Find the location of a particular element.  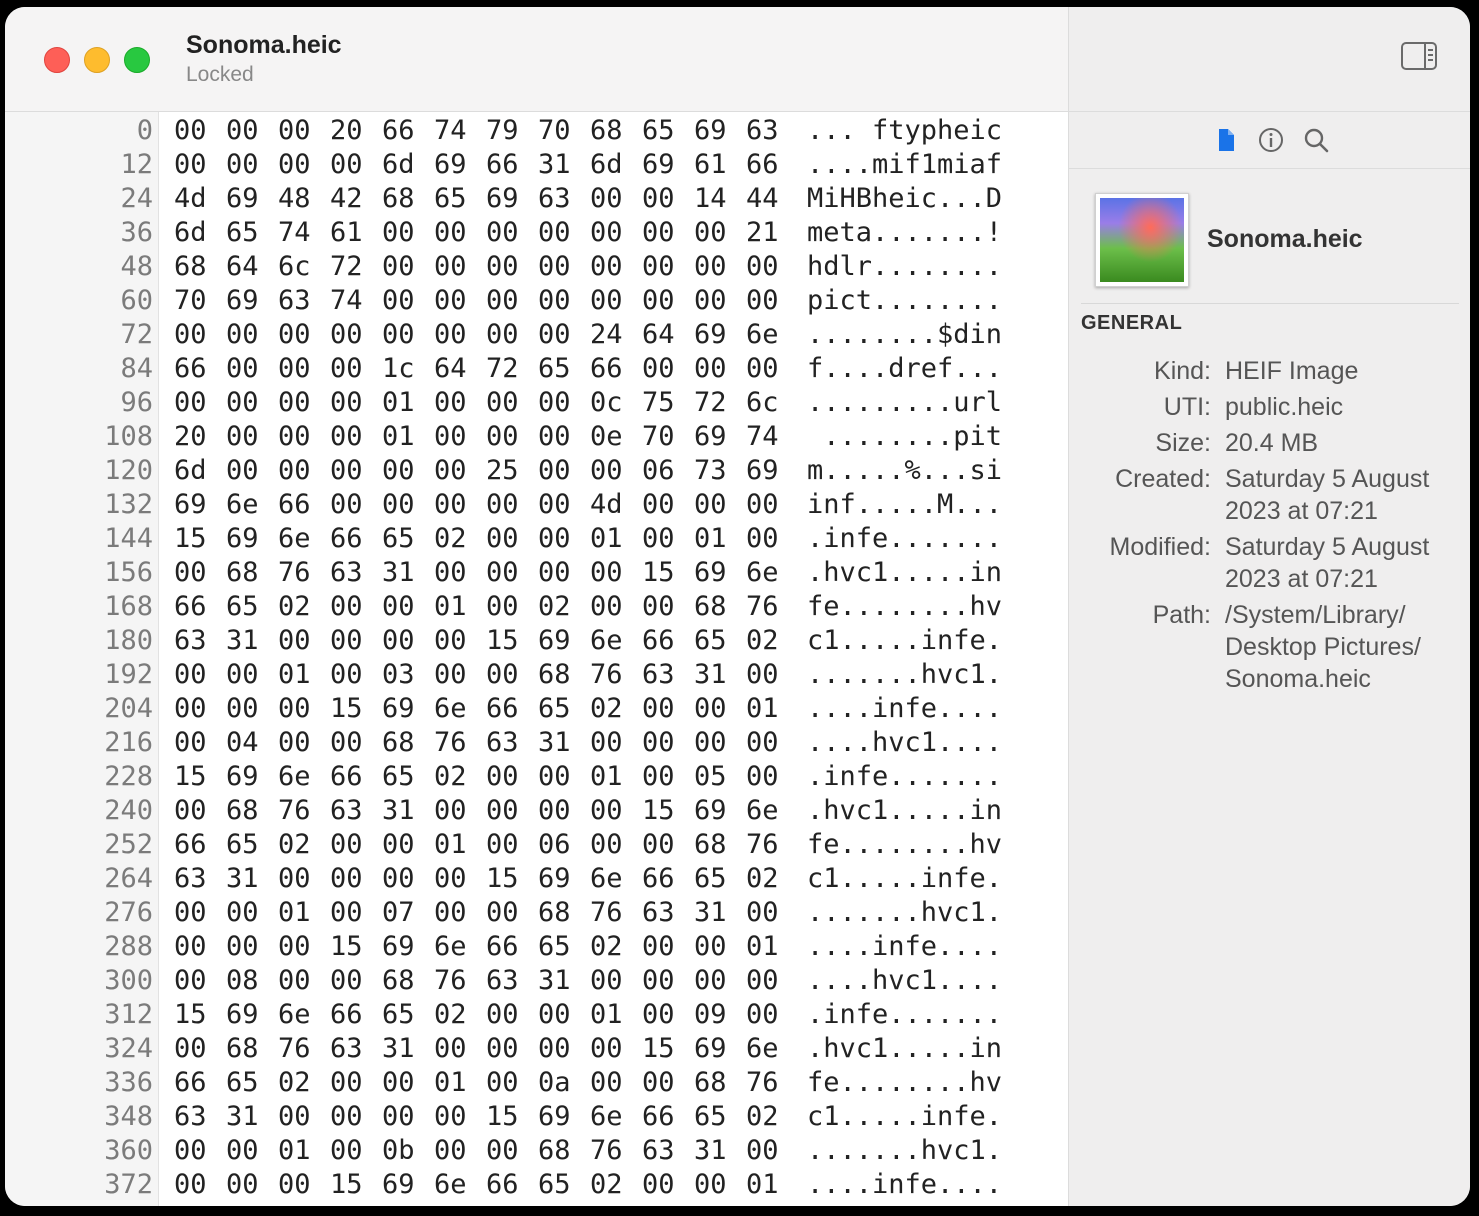

row-bytes: 66 65 02 00 00 01 00 06 00 00 68 76 is located at coordinates (484, 845).